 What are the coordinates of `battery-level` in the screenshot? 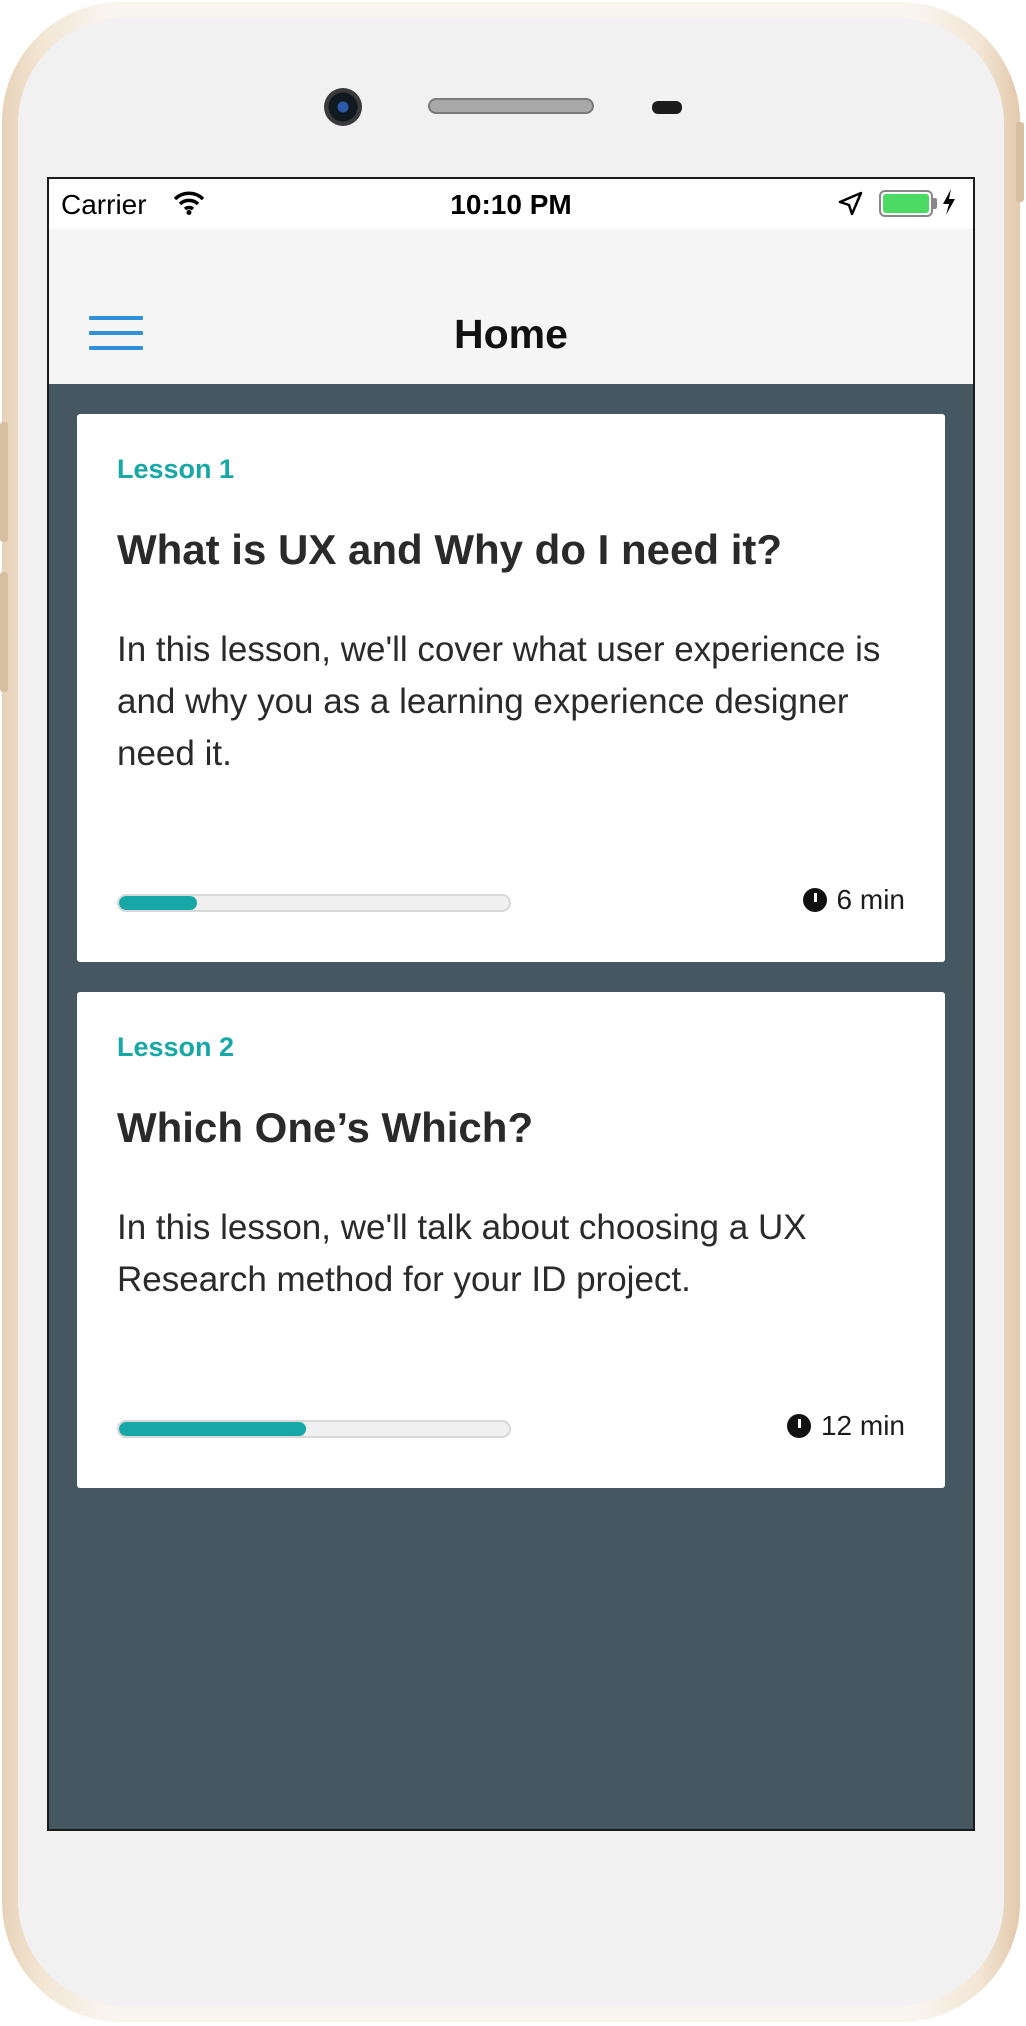 It's located at (906, 203).